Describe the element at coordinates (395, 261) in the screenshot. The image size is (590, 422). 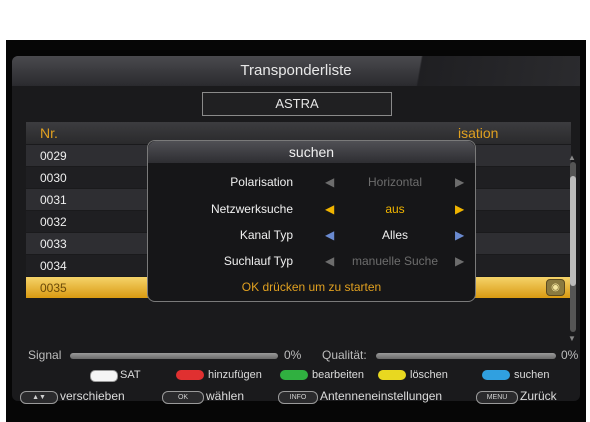
I see `field-value: manuelle Suche` at that location.